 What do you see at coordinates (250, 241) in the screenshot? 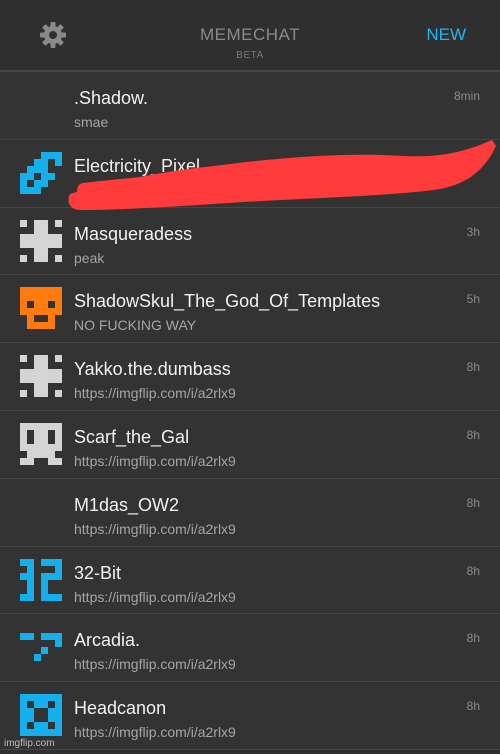
I see `chat-row: Masqueradess peak 3h` at bounding box center [250, 241].